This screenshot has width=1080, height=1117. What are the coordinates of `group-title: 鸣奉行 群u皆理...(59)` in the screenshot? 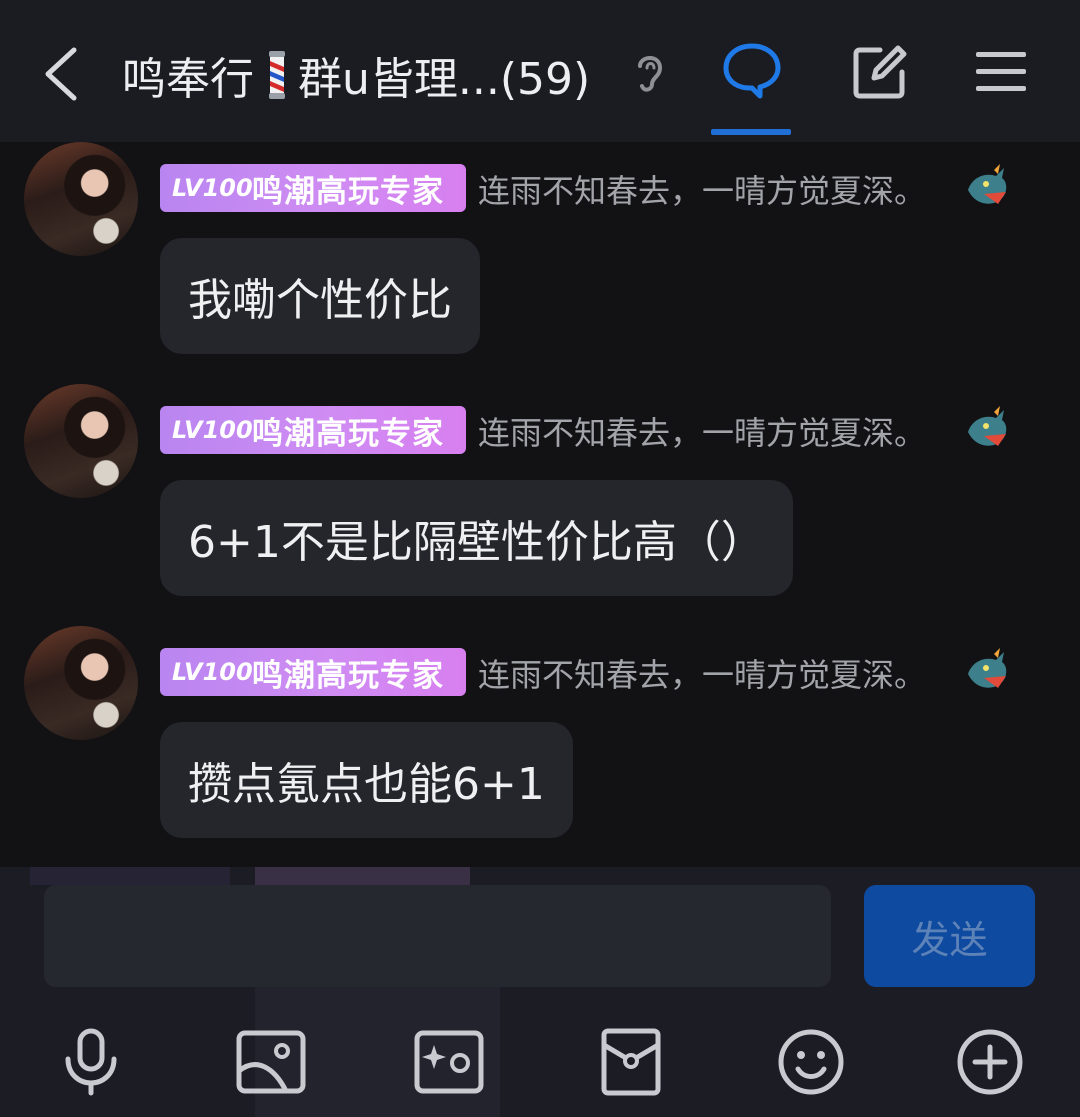 It's located at (356, 75).